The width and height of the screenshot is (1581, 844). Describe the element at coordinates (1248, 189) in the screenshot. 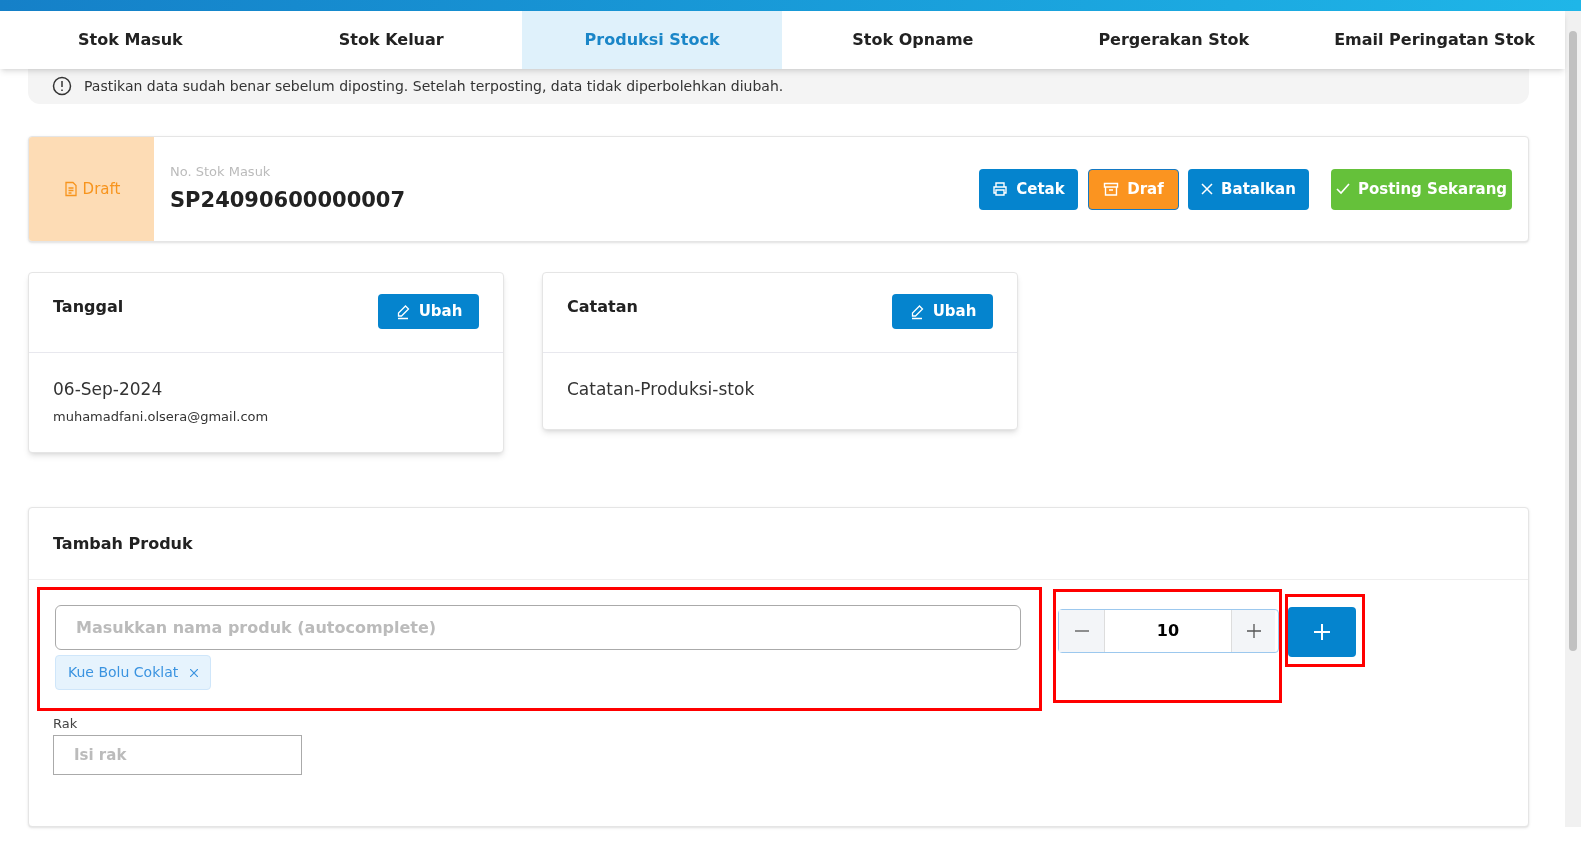

I see `cancel-button: Batalkan` at that location.